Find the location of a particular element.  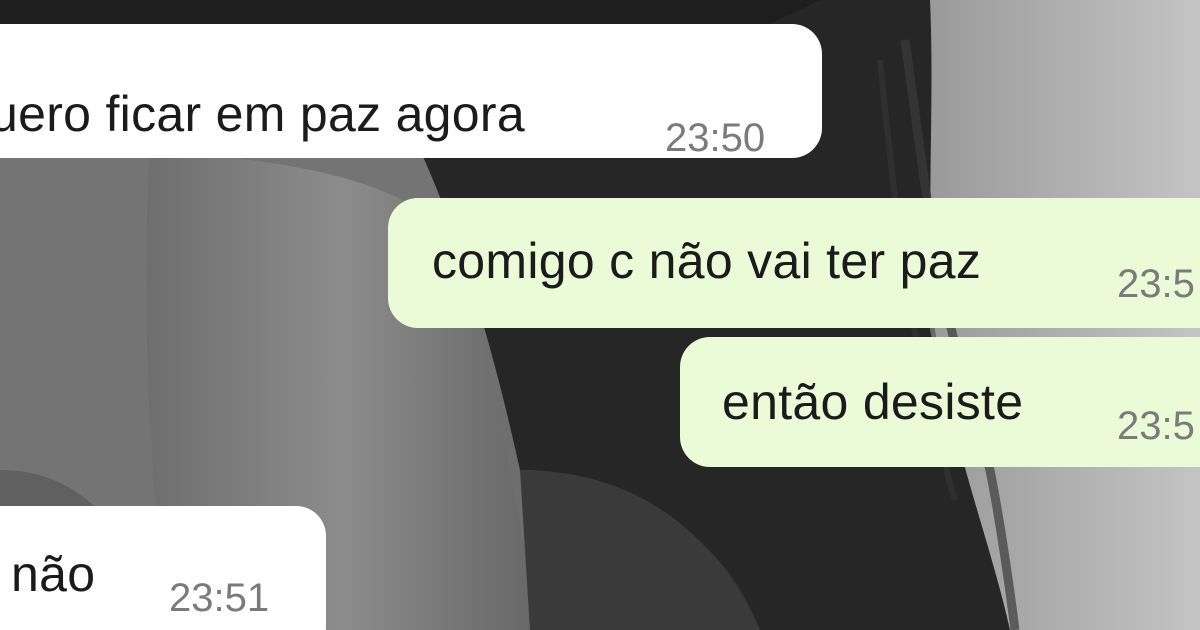

message-bubble-incoming: uero ficar em paz agora 23:50 is located at coordinates (411, 92).